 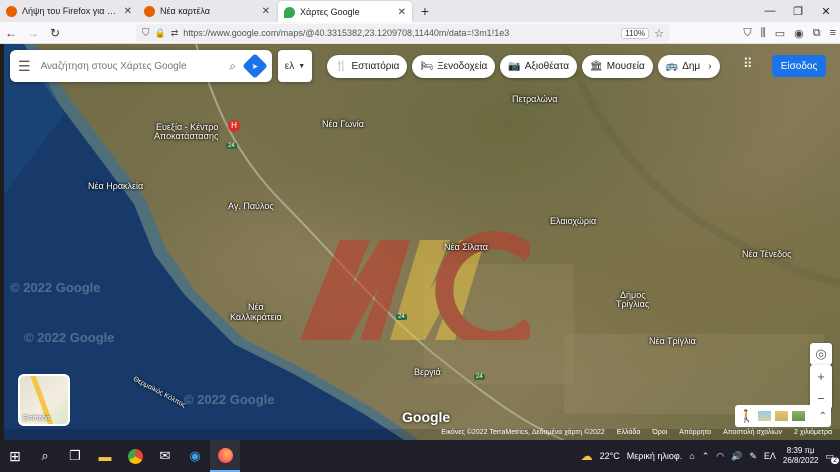 I want to click on camera-icon: 📷, so click(x=514, y=66).